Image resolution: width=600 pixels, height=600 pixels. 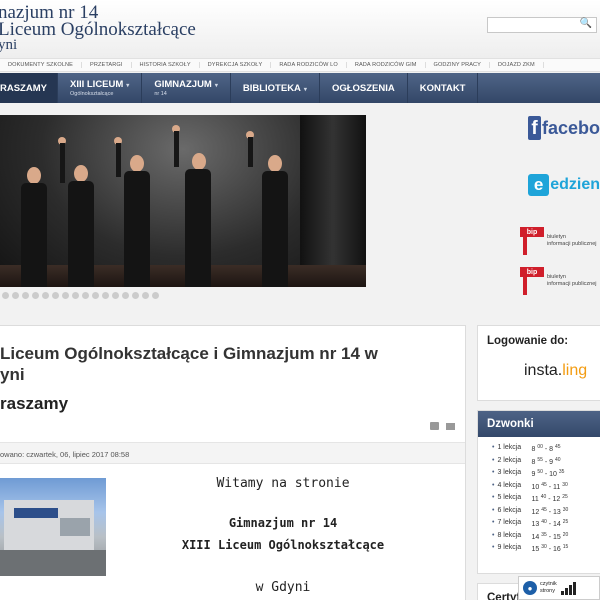 What do you see at coordinates (530, 588) in the screenshot?
I see `speaker-icon: ●` at bounding box center [530, 588].